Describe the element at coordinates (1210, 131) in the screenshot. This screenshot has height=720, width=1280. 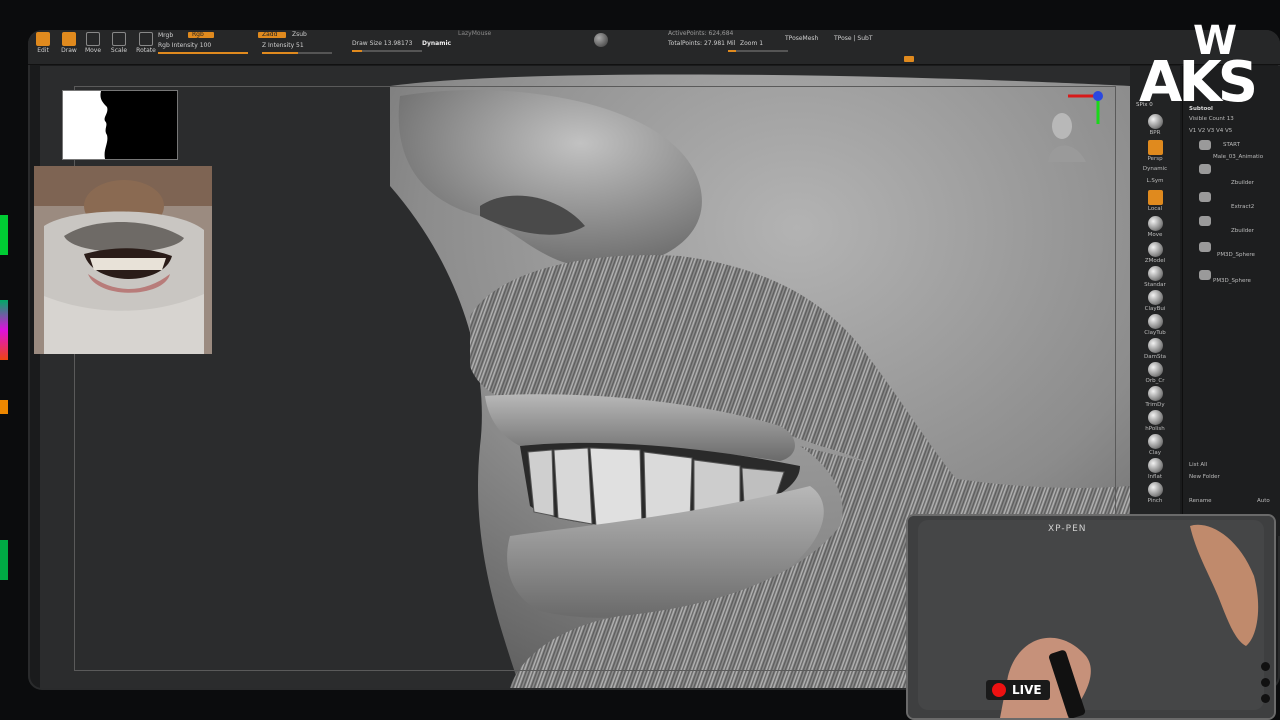
I see `version-tabs: V1 V2 V3 V4 V5` at that location.